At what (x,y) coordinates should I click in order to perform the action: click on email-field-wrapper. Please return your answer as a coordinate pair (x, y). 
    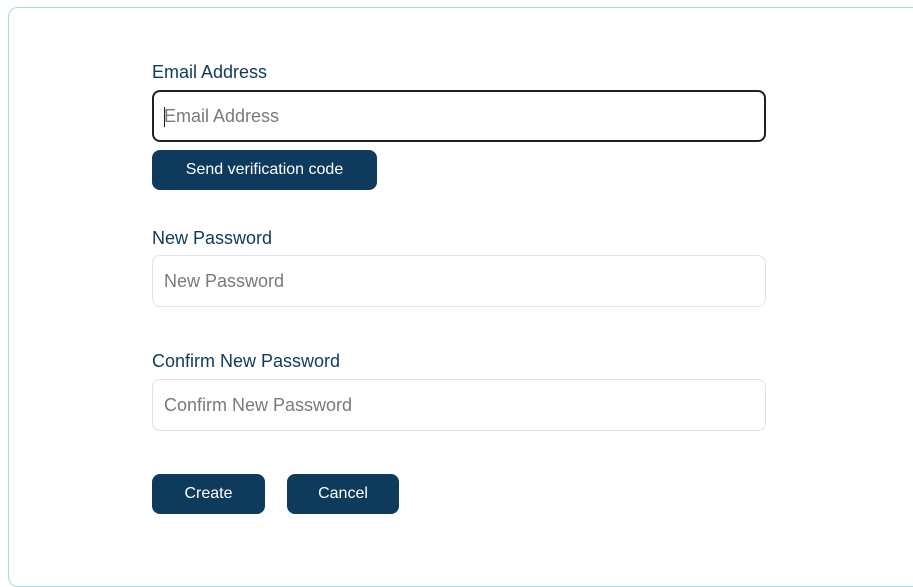
    Looking at the image, I should click on (459, 116).